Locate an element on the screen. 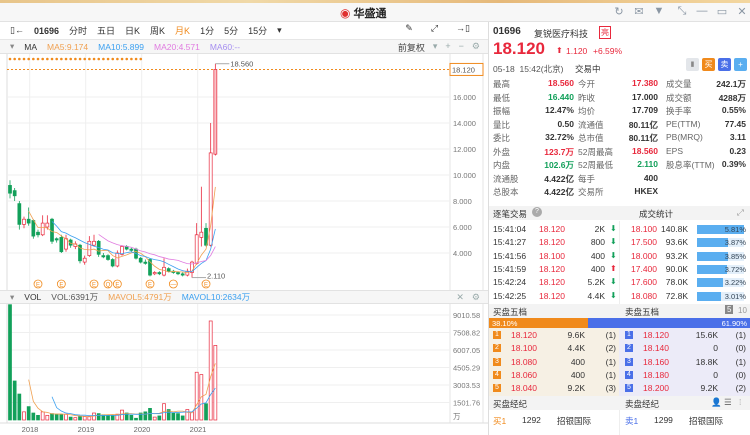 The height and width of the screenshot is (435, 750). trading-status: 交易中 is located at coordinates (588, 69).